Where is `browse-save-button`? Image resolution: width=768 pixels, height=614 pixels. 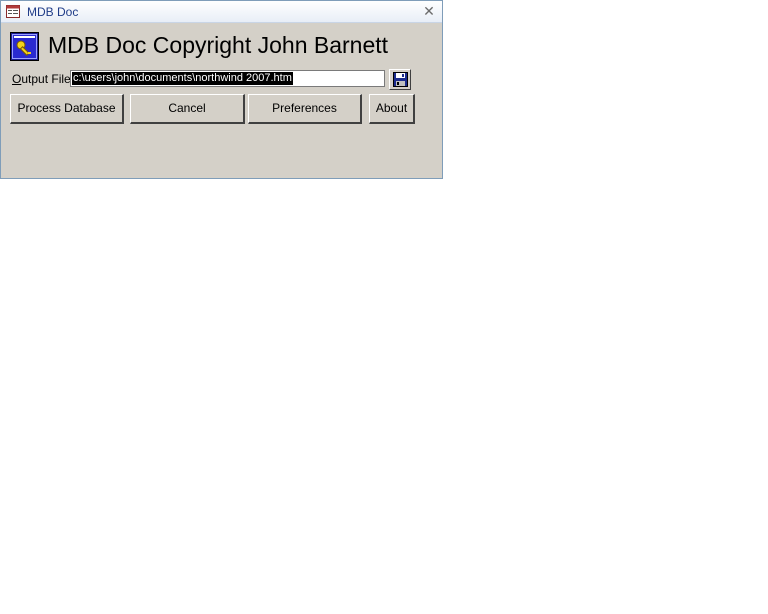
browse-save-button is located at coordinates (400, 79).